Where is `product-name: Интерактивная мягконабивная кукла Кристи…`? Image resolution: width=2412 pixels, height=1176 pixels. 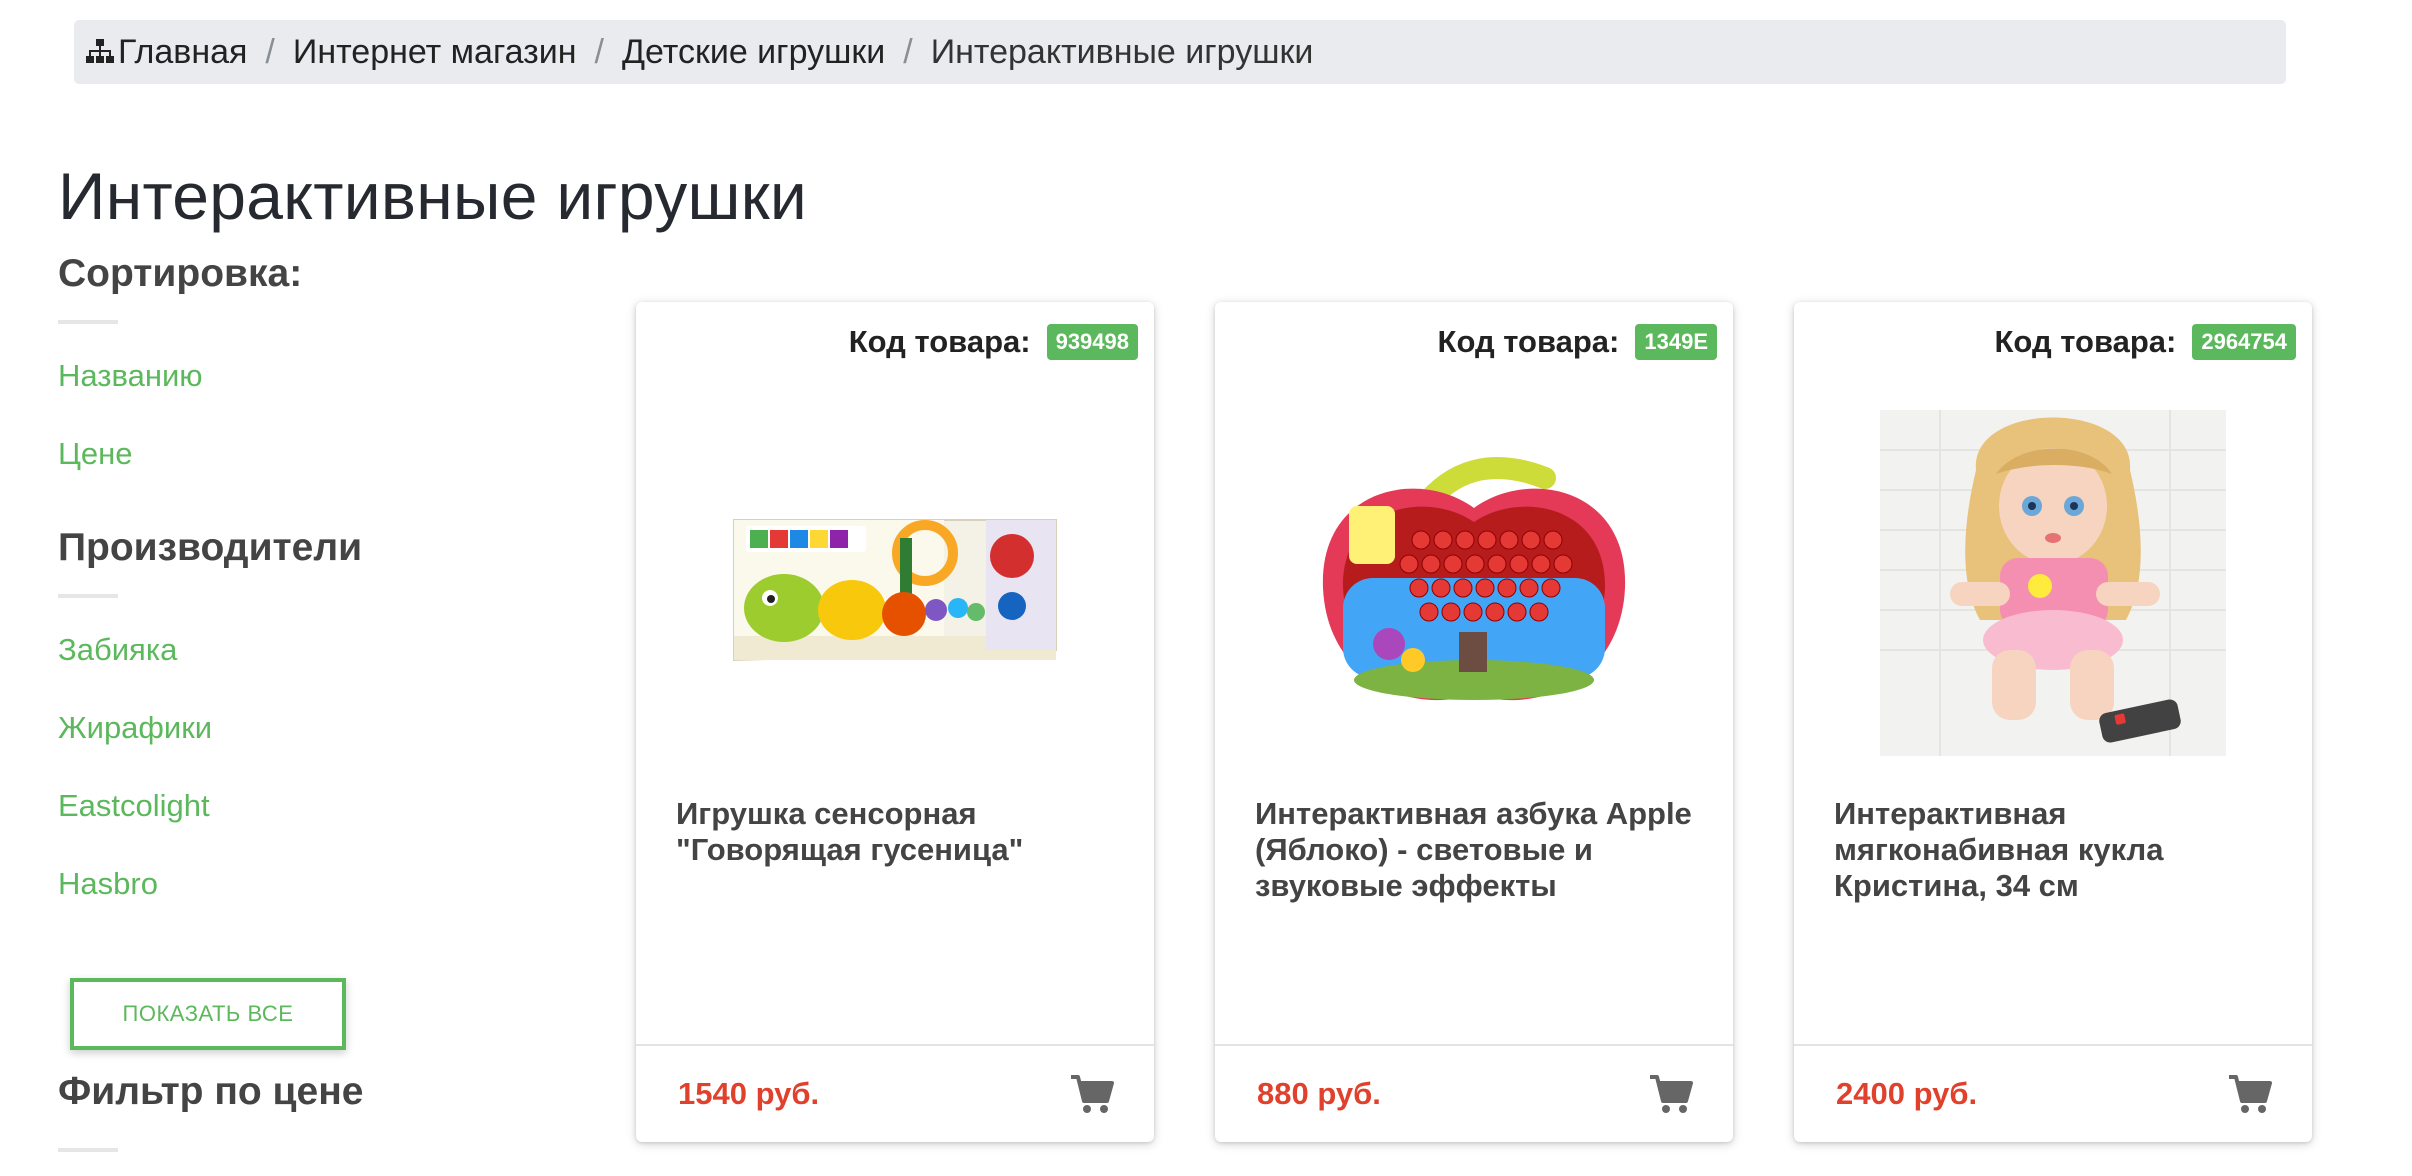
product-name: Интерактивная мягконабивная кукла Кристи… is located at coordinates (2058, 850).